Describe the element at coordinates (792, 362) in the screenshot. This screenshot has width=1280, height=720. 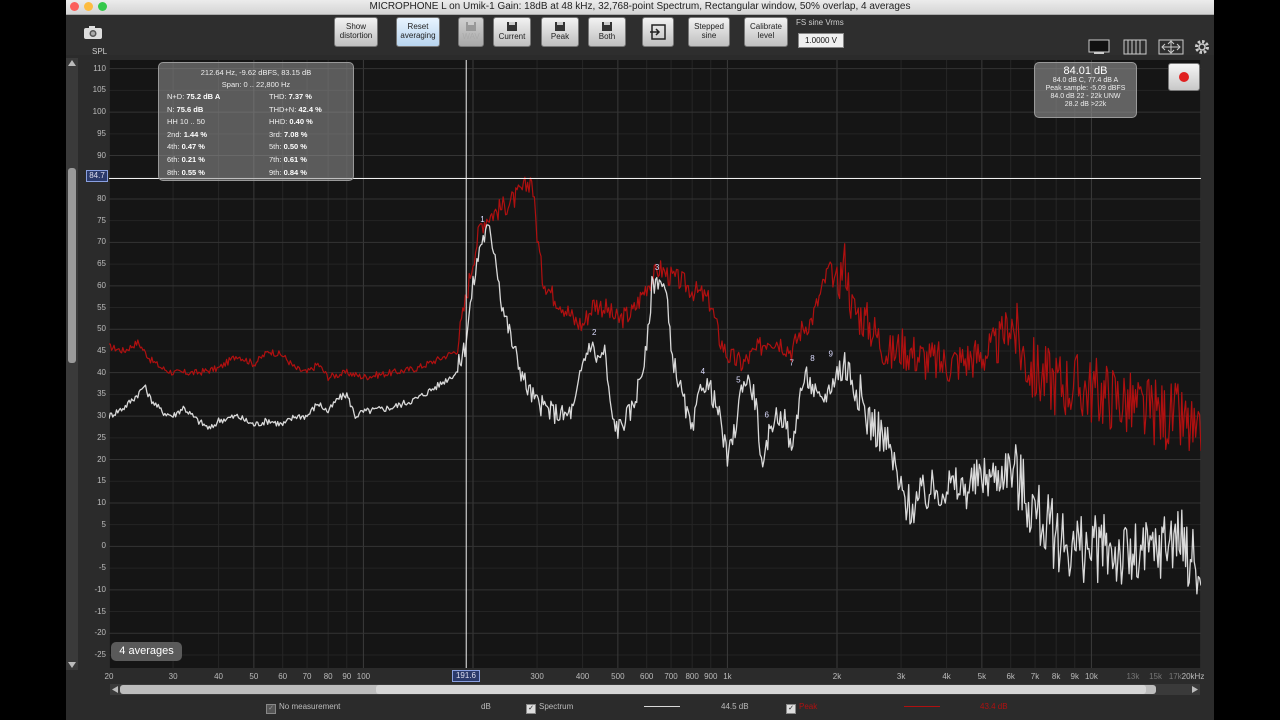
I see `harmonic-marker: 7` at that location.